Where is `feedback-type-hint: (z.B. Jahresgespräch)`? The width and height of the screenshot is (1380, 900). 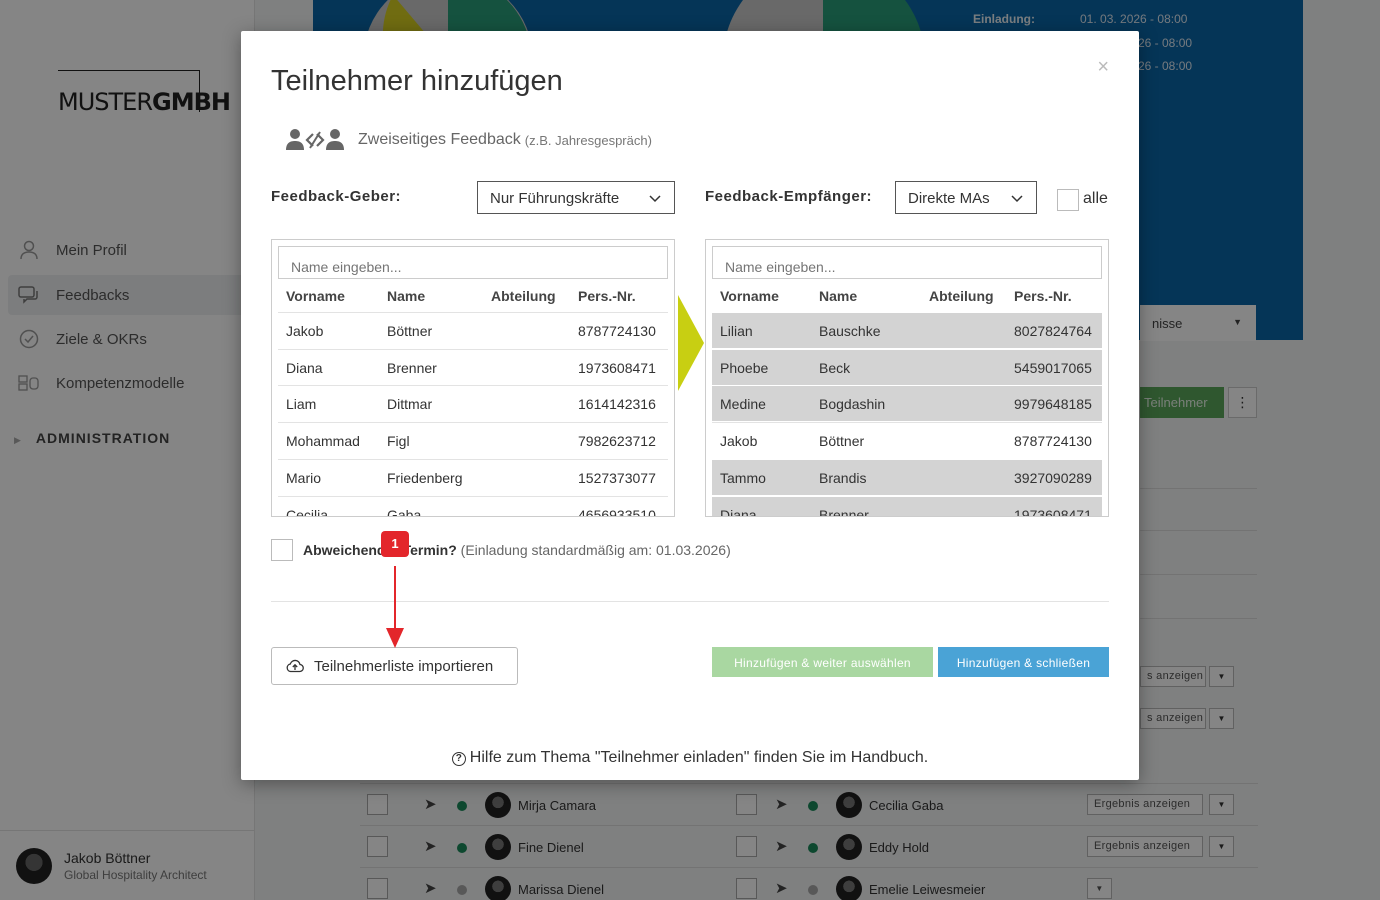 feedback-type-hint: (z.B. Jahresgespräch) is located at coordinates (588, 140).